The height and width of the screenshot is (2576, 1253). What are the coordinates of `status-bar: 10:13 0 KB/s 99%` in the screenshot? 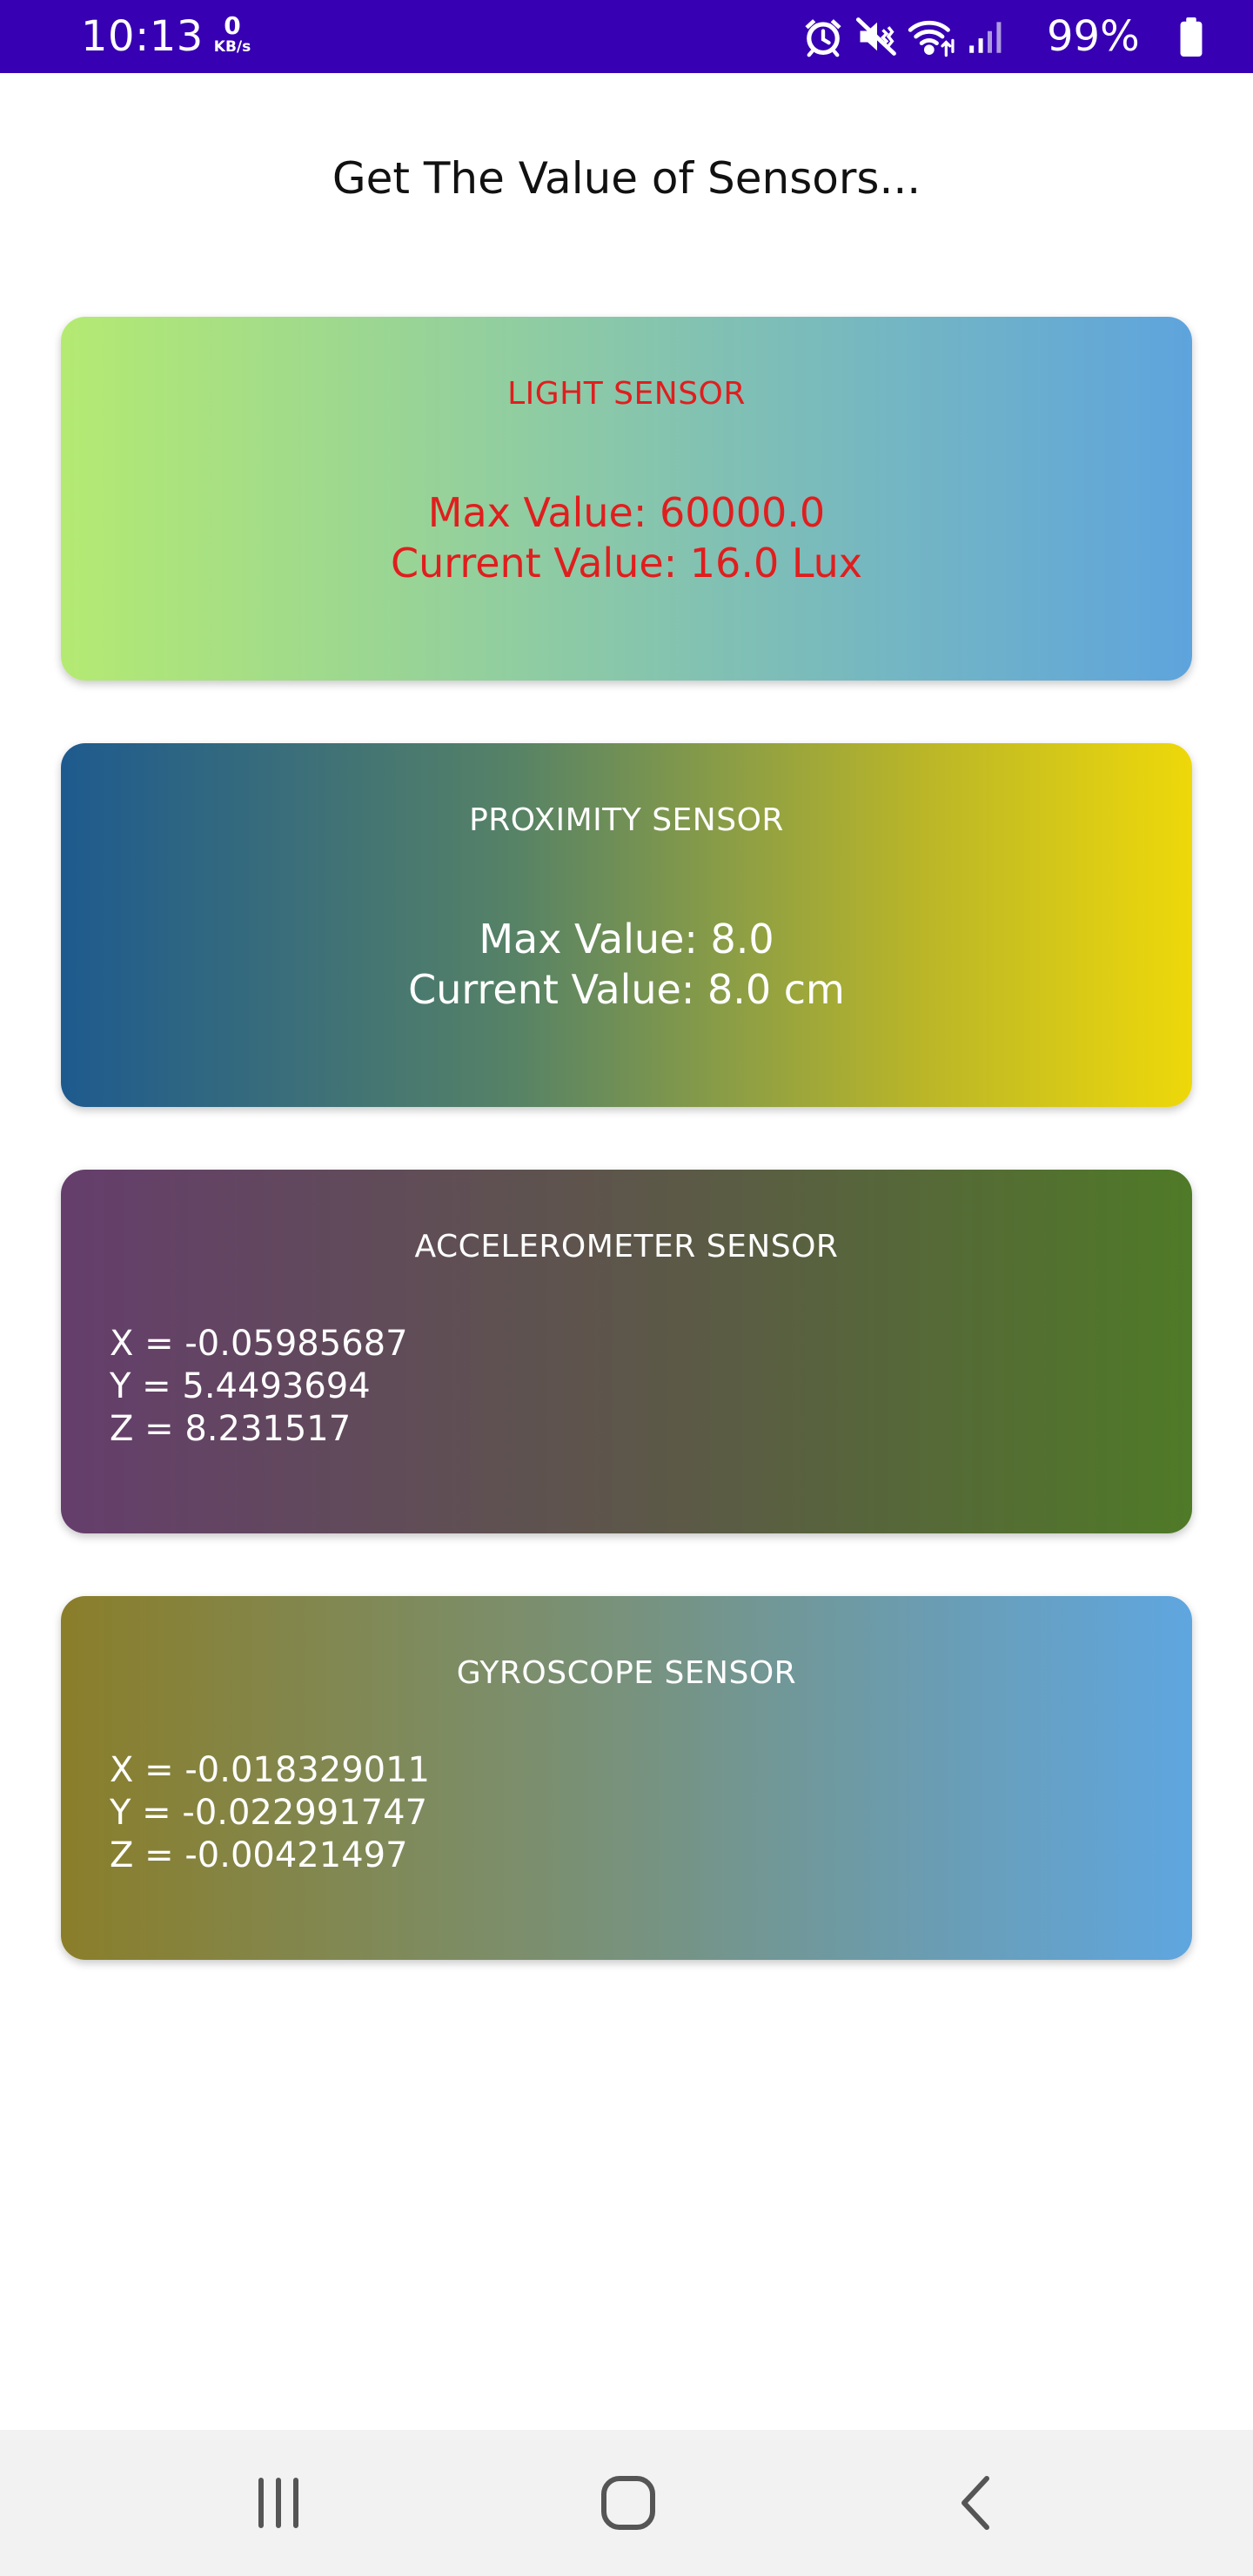 It's located at (626, 37).